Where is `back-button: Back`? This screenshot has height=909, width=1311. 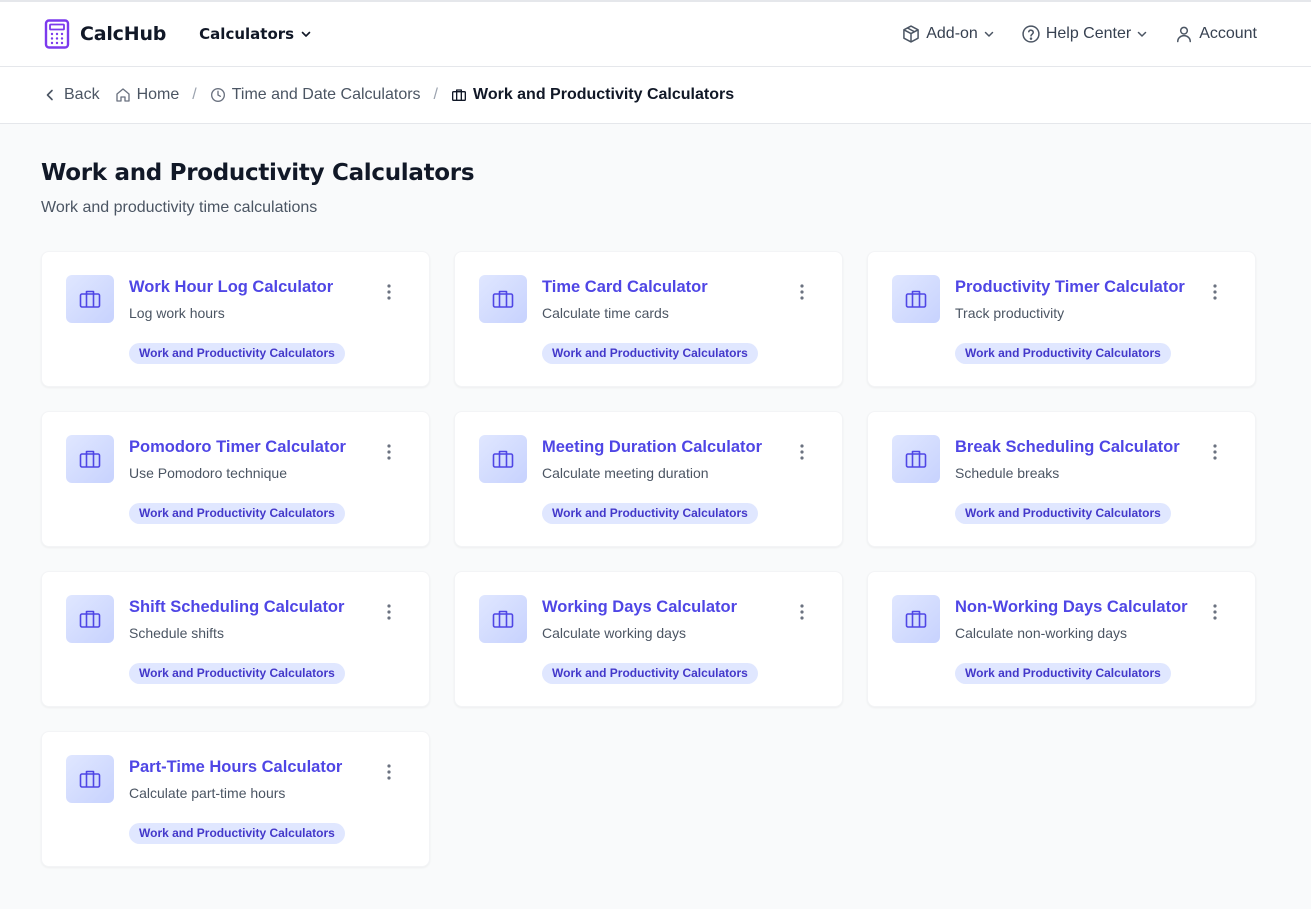
back-button: Back is located at coordinates (72, 95).